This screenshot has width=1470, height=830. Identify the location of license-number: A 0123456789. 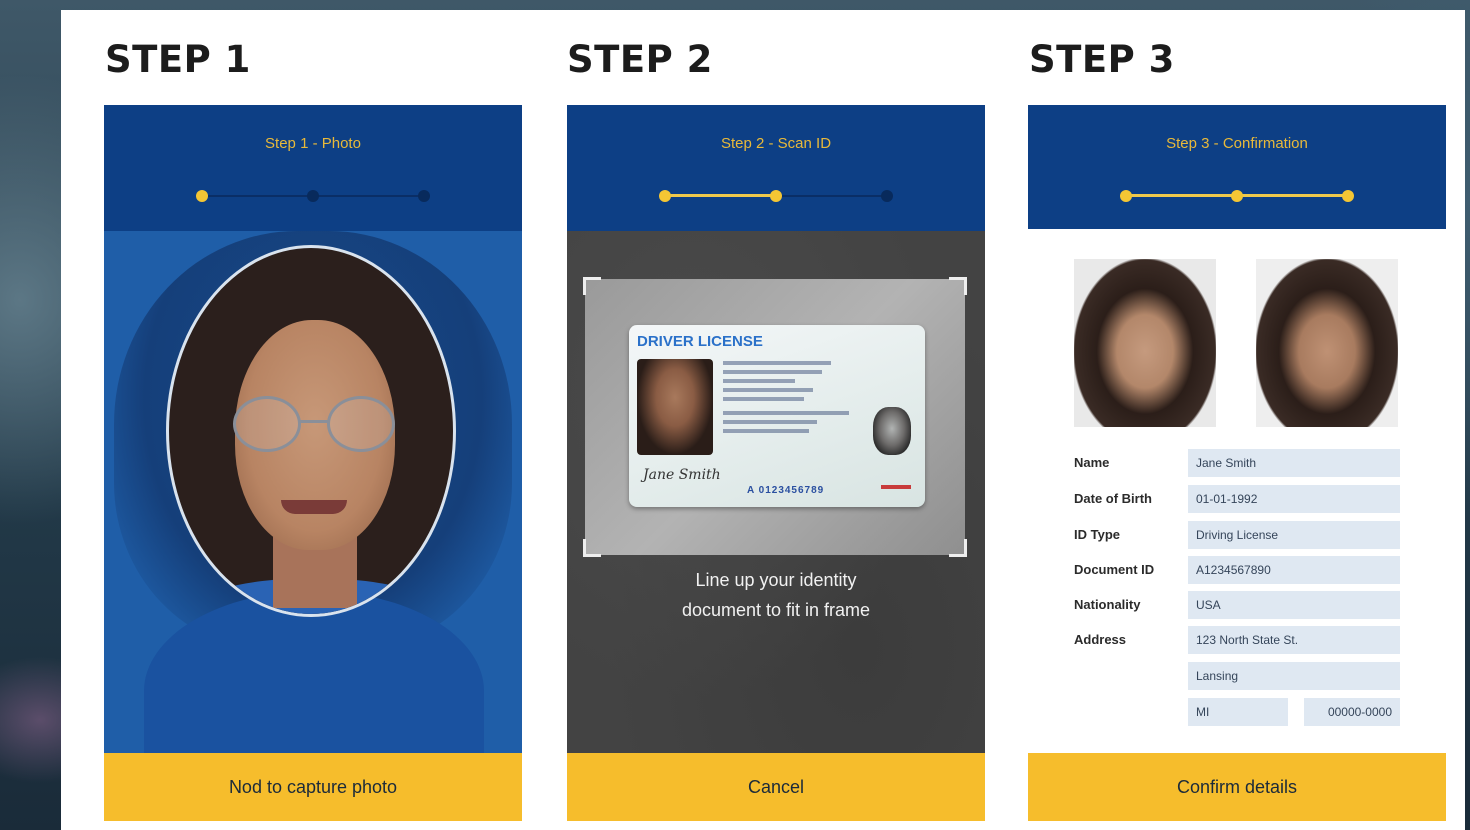
(786, 490).